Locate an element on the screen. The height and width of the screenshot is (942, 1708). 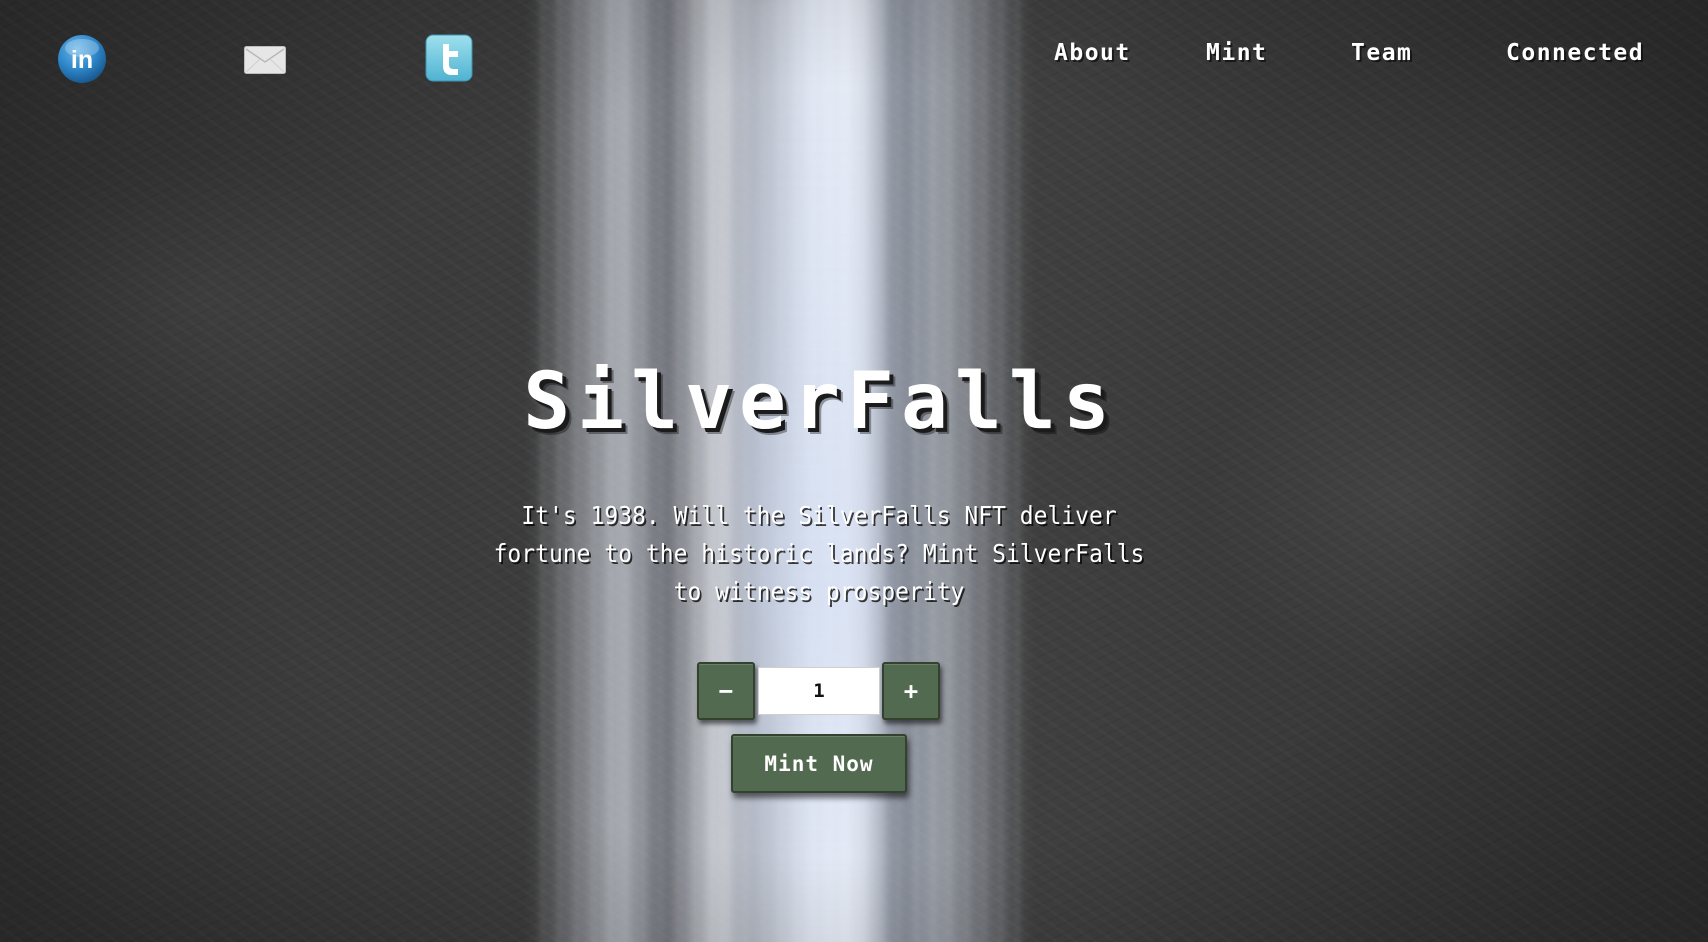
email-link is located at coordinates (265, 60).